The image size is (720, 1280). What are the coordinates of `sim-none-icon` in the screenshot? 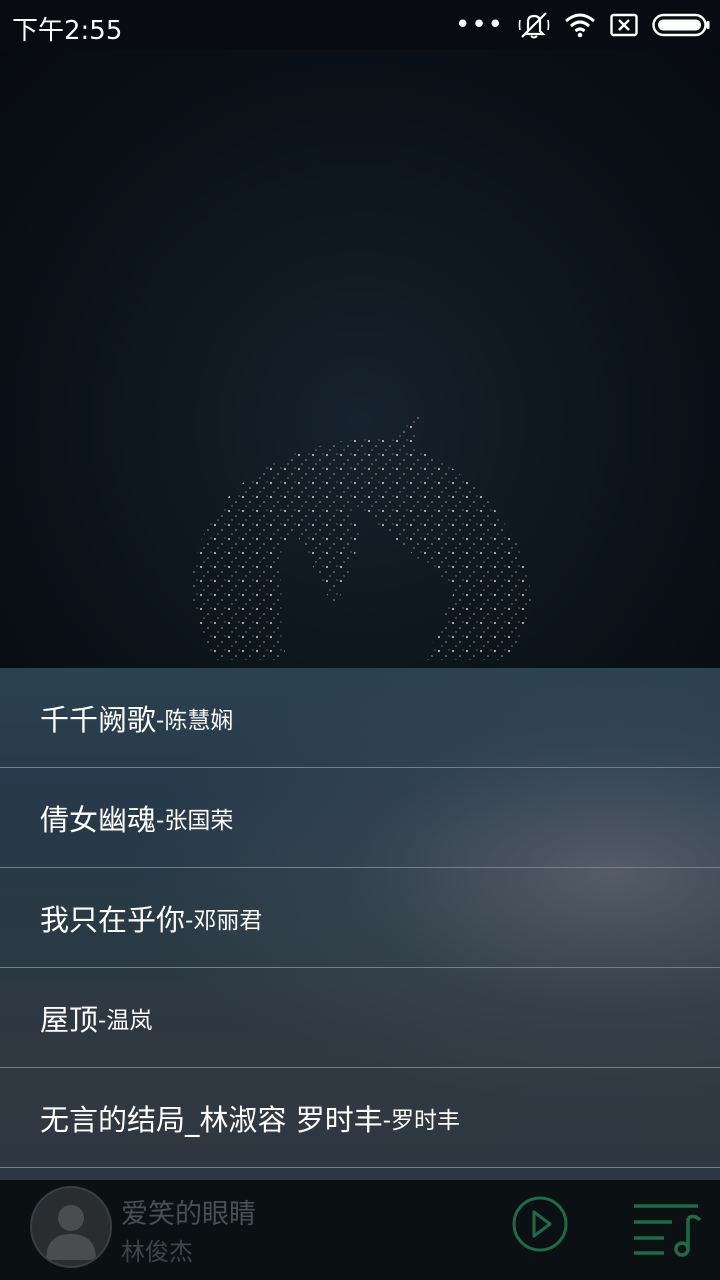 It's located at (624, 25).